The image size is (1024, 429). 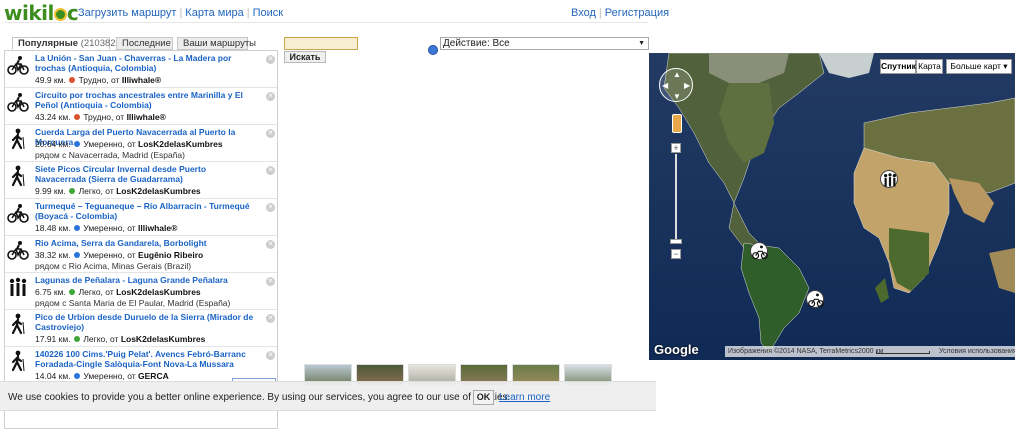 I want to click on cookie-ok-button: OK, so click(x=483, y=397).